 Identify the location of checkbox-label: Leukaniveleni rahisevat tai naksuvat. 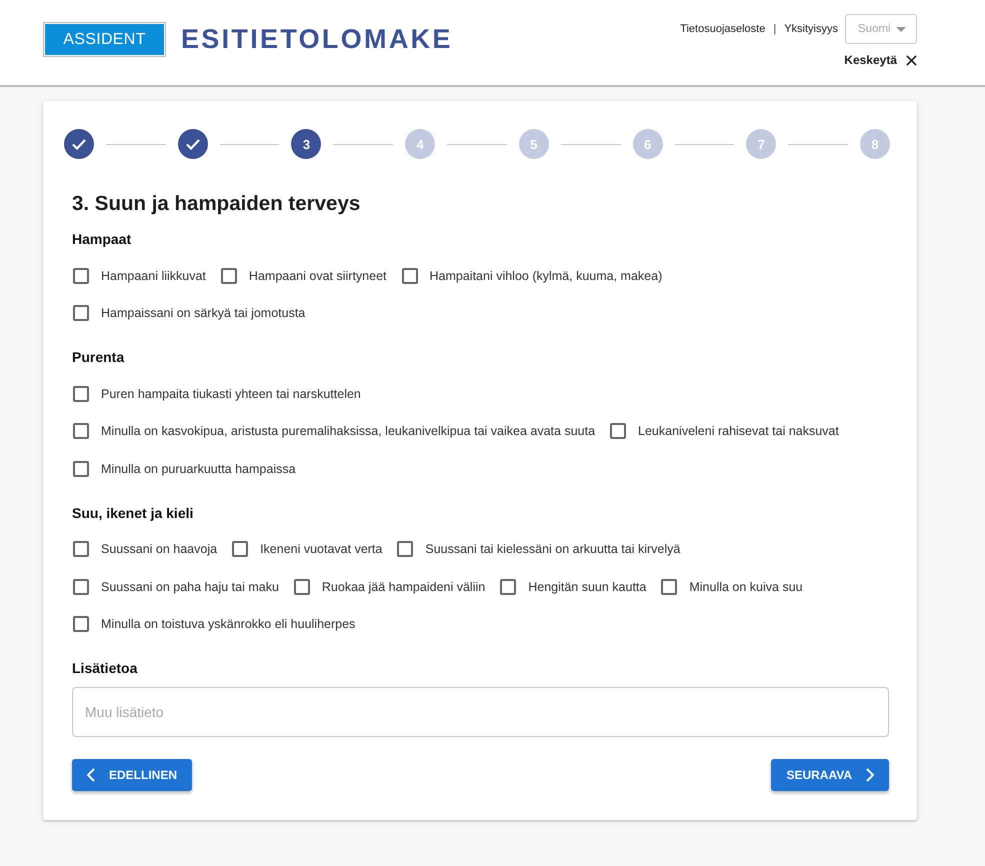
(738, 431).